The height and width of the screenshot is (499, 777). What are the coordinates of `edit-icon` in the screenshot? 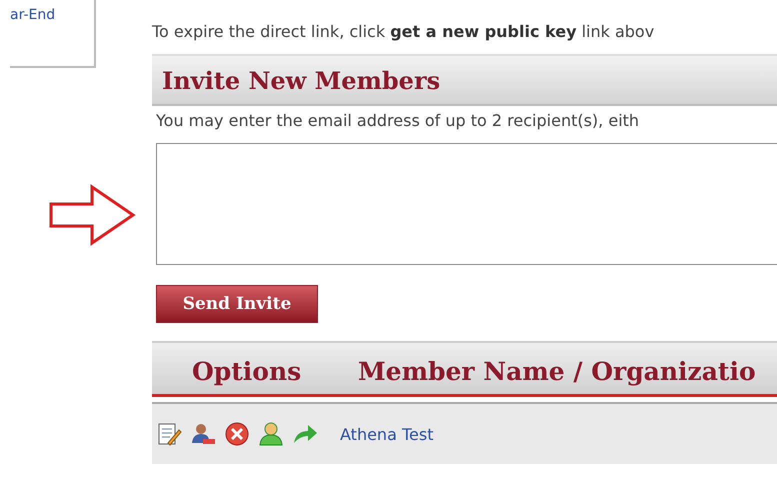 It's located at (169, 434).